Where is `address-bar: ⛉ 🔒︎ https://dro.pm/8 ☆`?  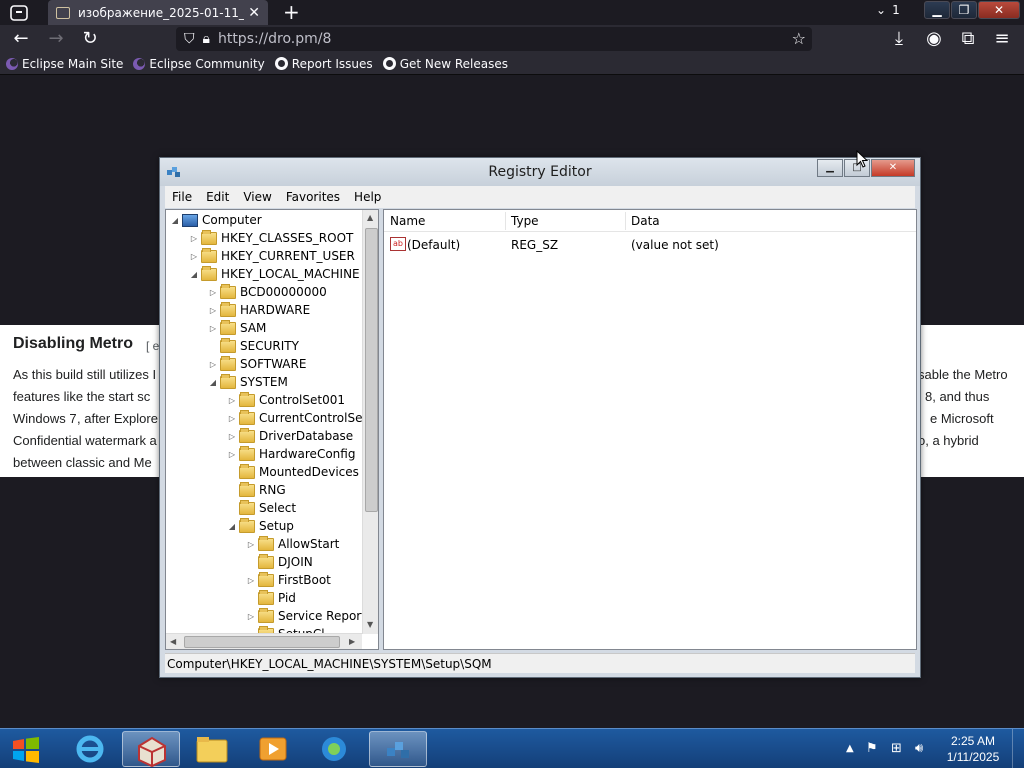
address-bar: ⛉ 🔒︎ https://dro.pm/8 ☆ is located at coordinates (494, 39).